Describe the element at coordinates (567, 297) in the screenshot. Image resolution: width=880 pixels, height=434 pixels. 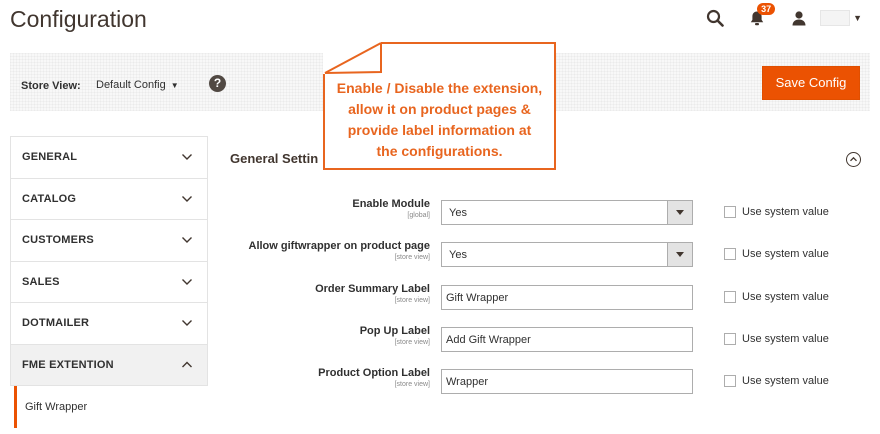
I see `order-summary-label-input: Gift Wrapper` at that location.